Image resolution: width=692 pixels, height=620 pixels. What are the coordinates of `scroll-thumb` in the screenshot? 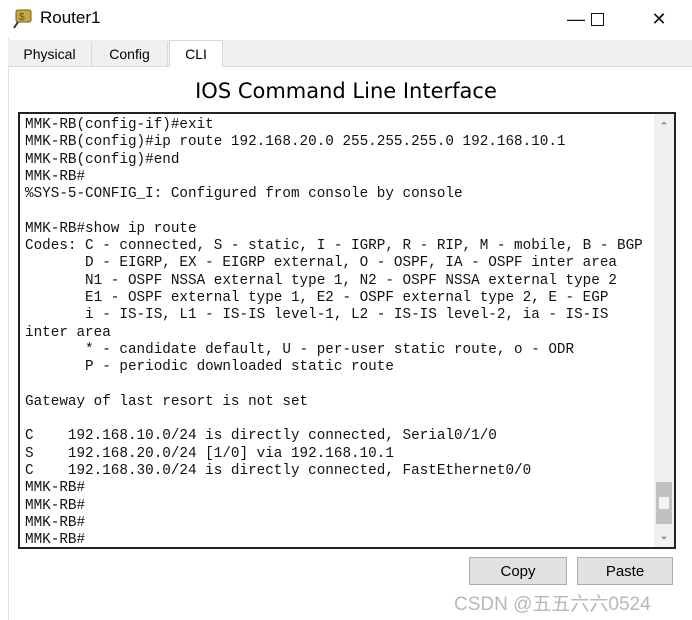 It's located at (664, 503).